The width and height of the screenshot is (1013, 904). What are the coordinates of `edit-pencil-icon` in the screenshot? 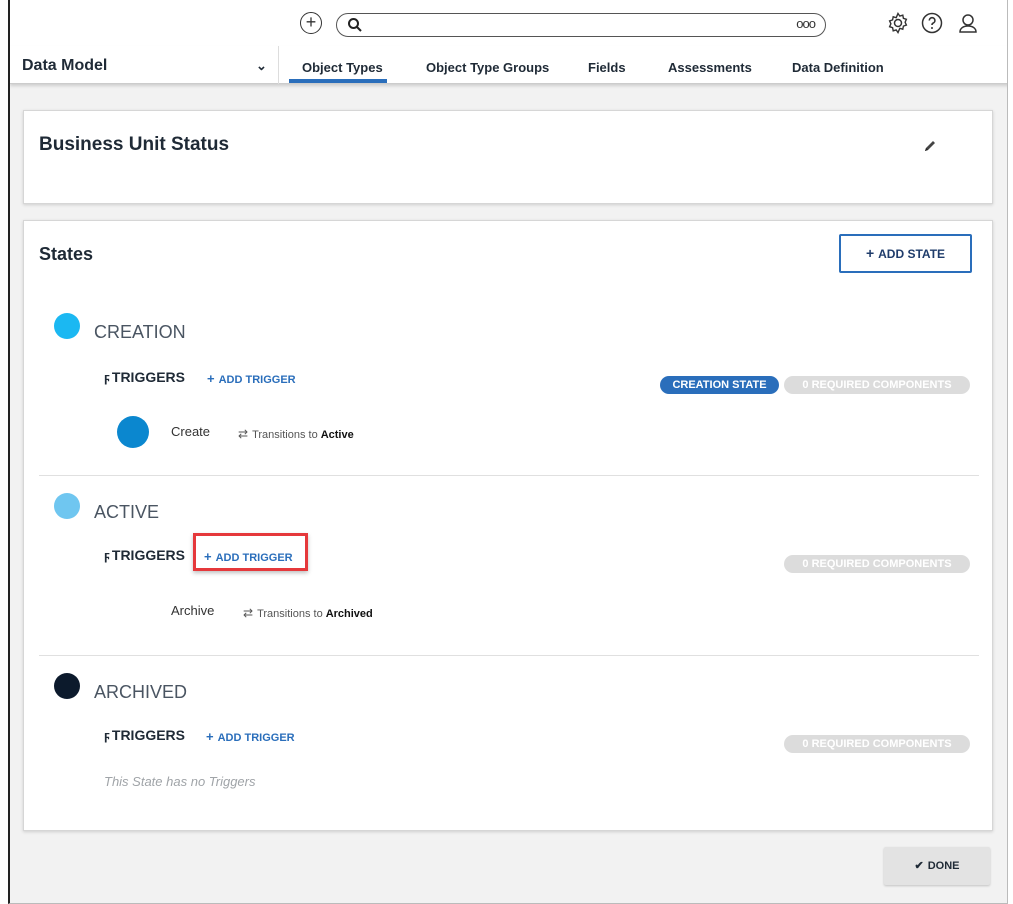 It's located at (930, 146).